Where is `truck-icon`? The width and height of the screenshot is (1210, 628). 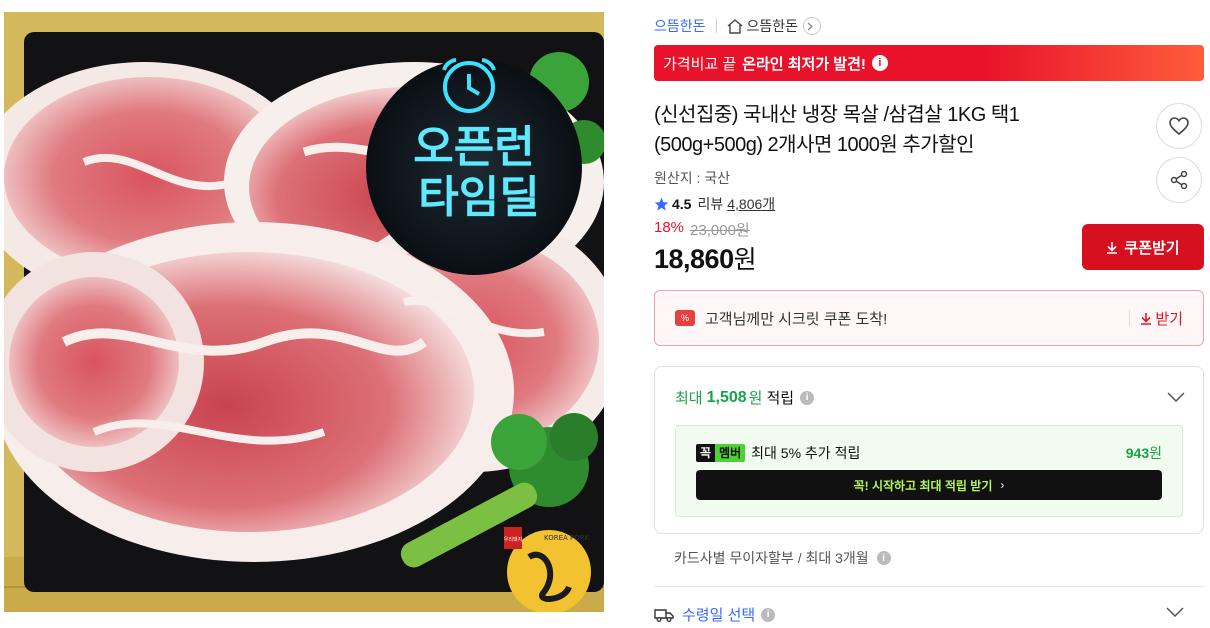 truck-icon is located at coordinates (664, 615).